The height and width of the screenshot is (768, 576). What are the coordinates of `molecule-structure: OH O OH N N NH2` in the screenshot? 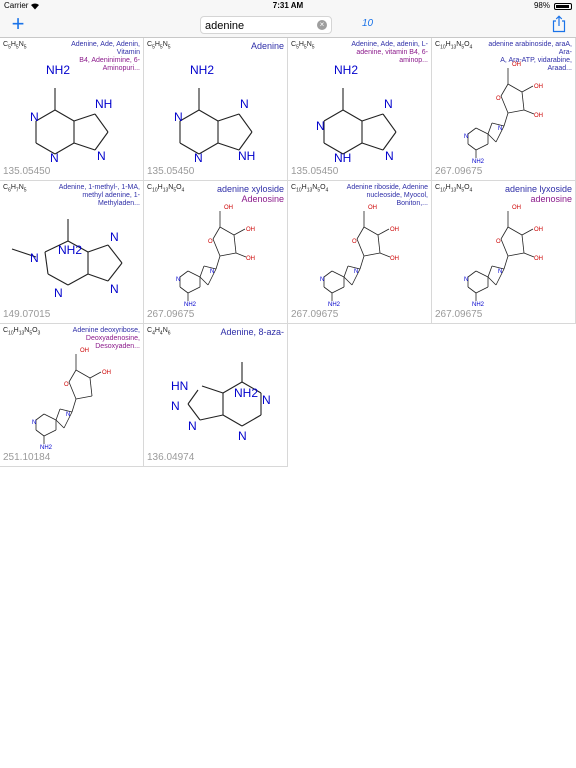 It's located at (71, 399).